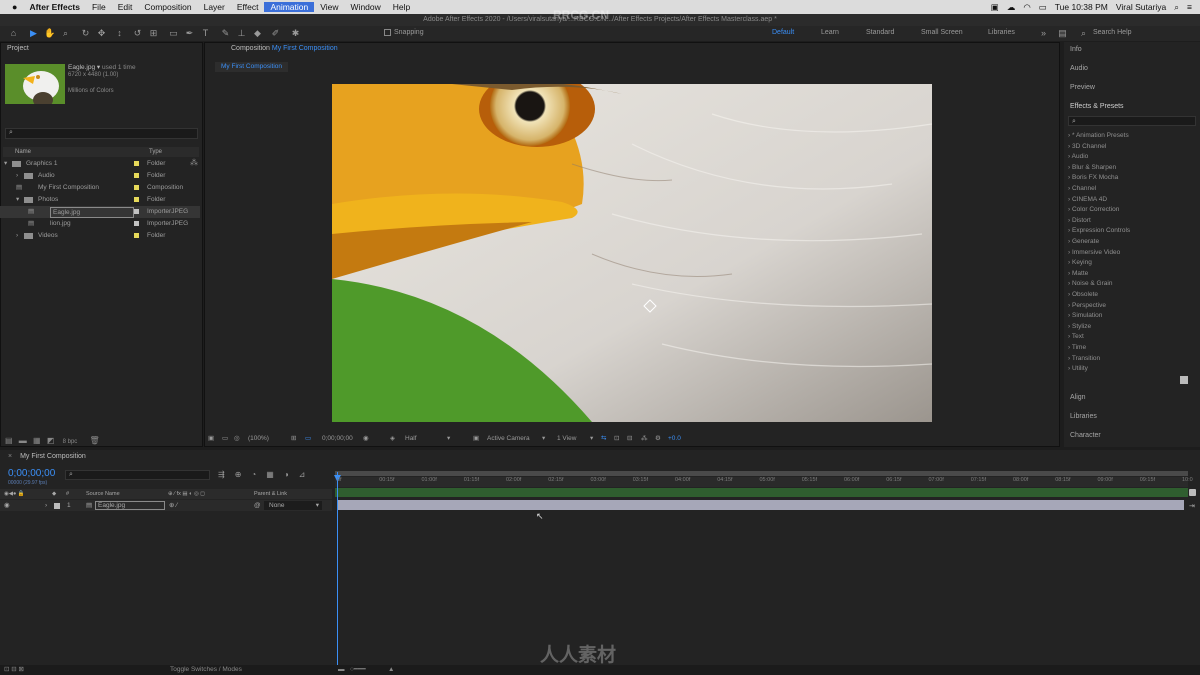 The width and height of the screenshot is (1200, 675). Describe the element at coordinates (603, 439) in the screenshot. I see `toggle-pixel-aspect-icon: ⇆` at that location.